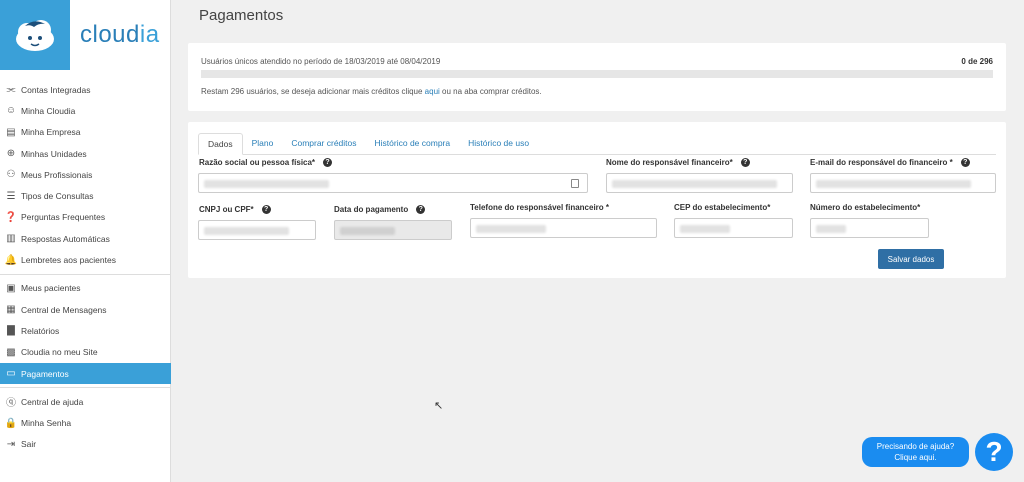  Describe the element at coordinates (890, 162) in the screenshot. I see `email-label: E-mail do responsável do financeiro *?` at that location.